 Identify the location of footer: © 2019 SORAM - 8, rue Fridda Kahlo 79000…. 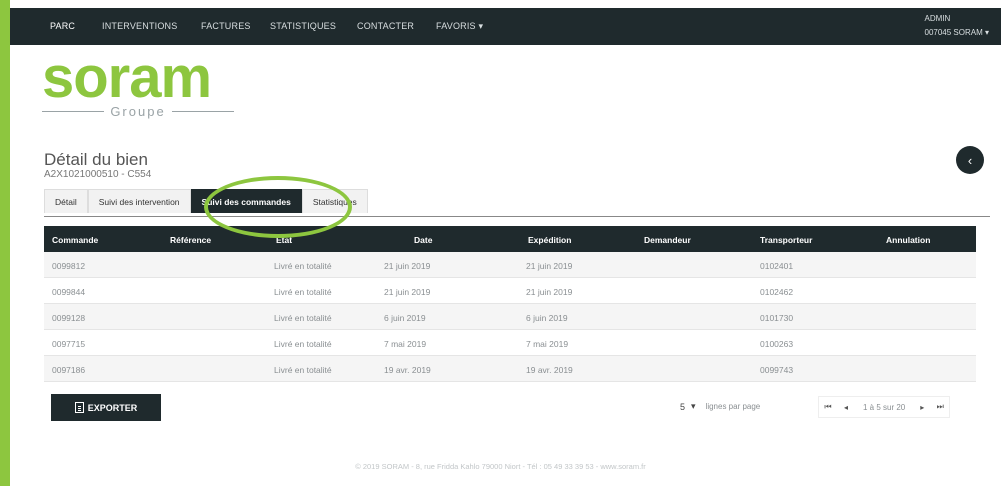
(500, 466).